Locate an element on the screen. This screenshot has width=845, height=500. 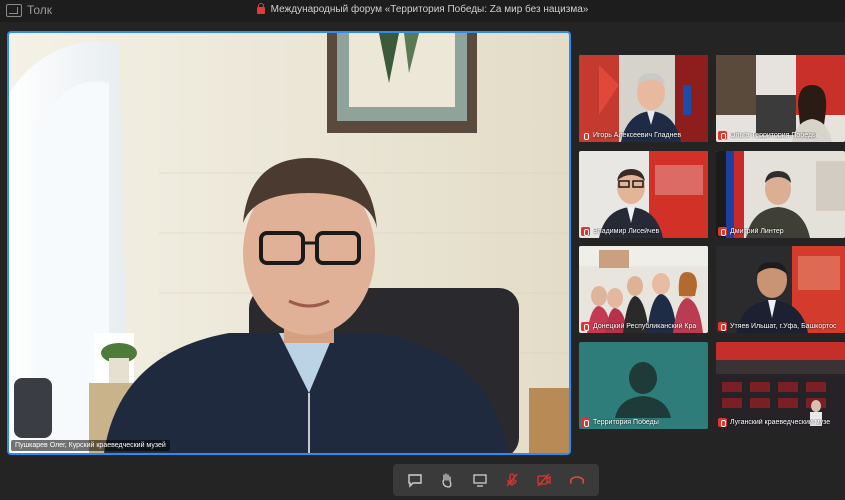
participant-name: Утяев Ильшат, г.Уфа, Башкортос is located at coordinates (783, 326).